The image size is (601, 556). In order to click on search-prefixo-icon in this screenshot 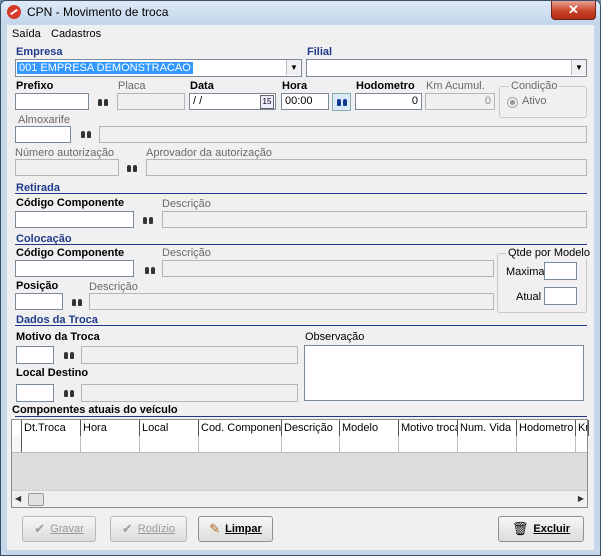, I will do `click(102, 102)`.